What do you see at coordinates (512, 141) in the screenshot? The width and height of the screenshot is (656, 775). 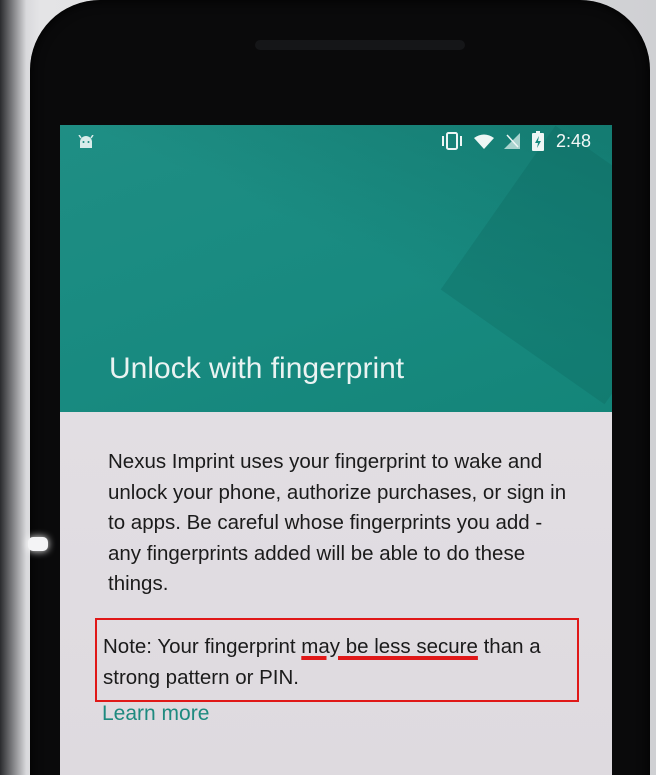 I see `signal-icon` at bounding box center [512, 141].